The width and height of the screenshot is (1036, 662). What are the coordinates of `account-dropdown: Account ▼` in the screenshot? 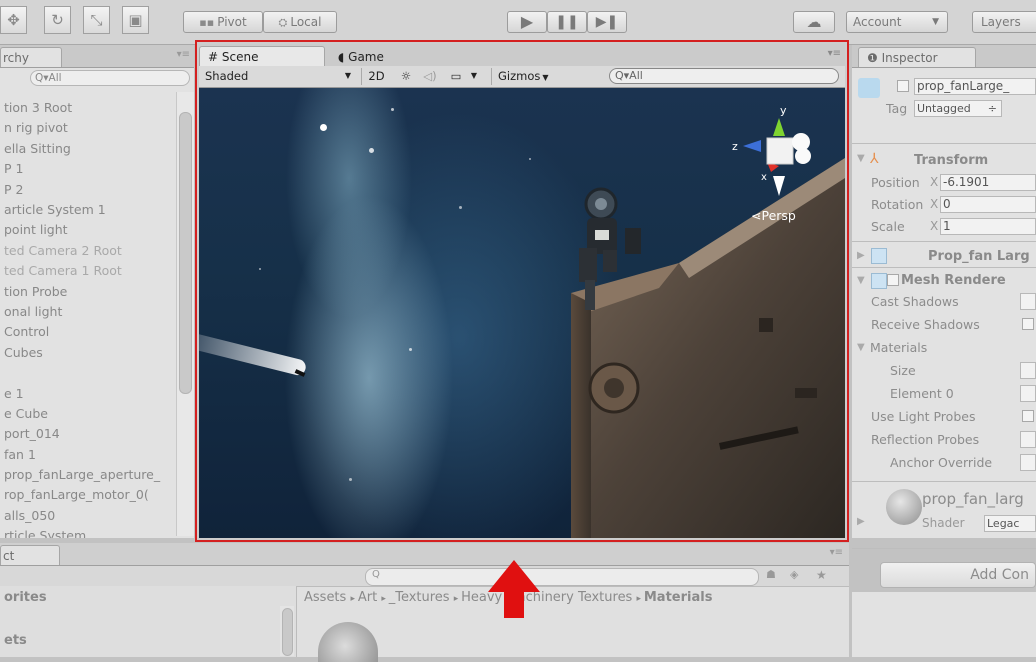 It's located at (897, 22).